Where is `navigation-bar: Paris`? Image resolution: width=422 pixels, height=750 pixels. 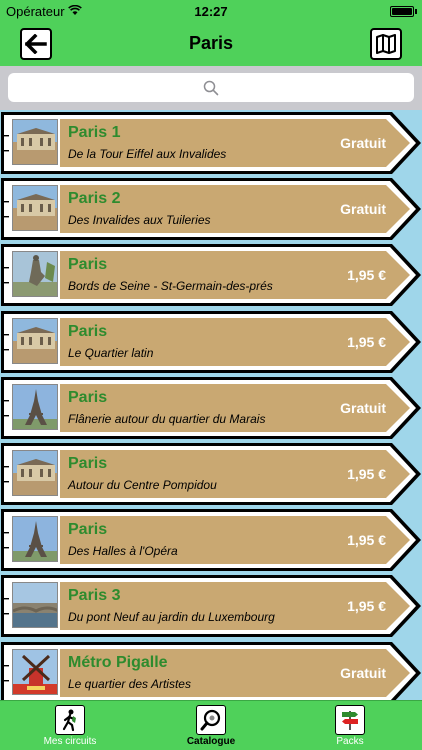 navigation-bar: Paris is located at coordinates (211, 44).